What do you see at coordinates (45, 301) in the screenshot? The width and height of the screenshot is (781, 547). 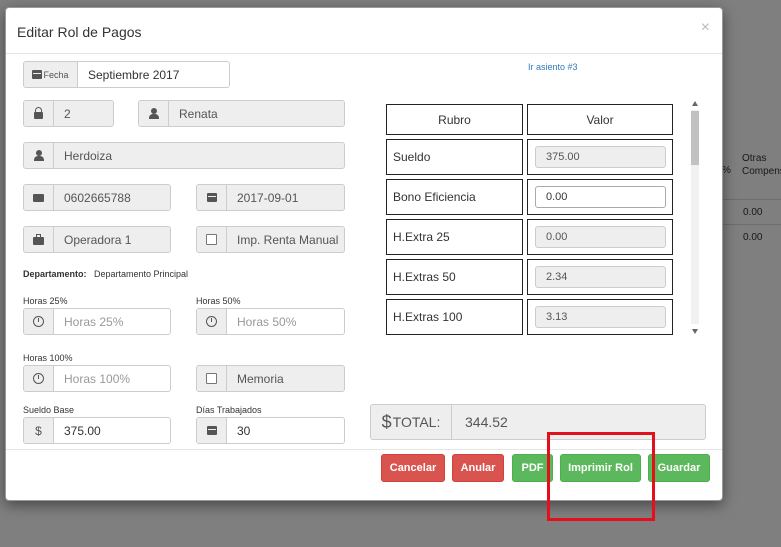 I see `horas25-label: Horas 25%` at bounding box center [45, 301].